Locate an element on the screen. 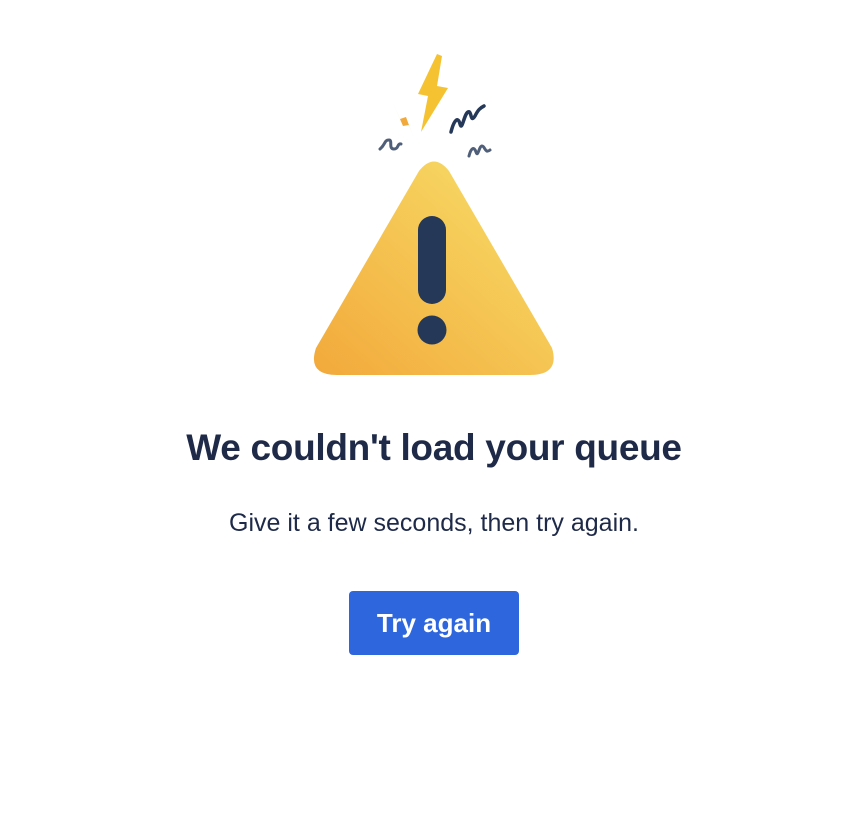 This screenshot has width=844, height=836. error-message: Give it a few seconds, then try again. is located at coordinates (434, 523).